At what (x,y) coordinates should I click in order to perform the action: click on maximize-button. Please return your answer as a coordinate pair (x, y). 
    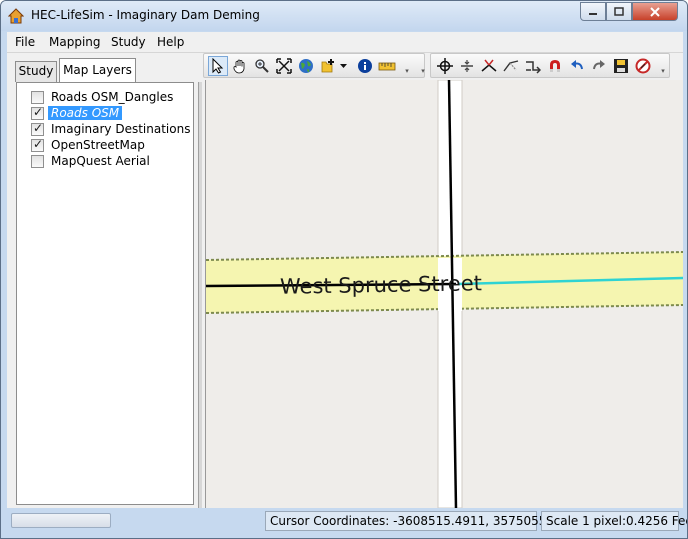
    Looking at the image, I should click on (619, 11).